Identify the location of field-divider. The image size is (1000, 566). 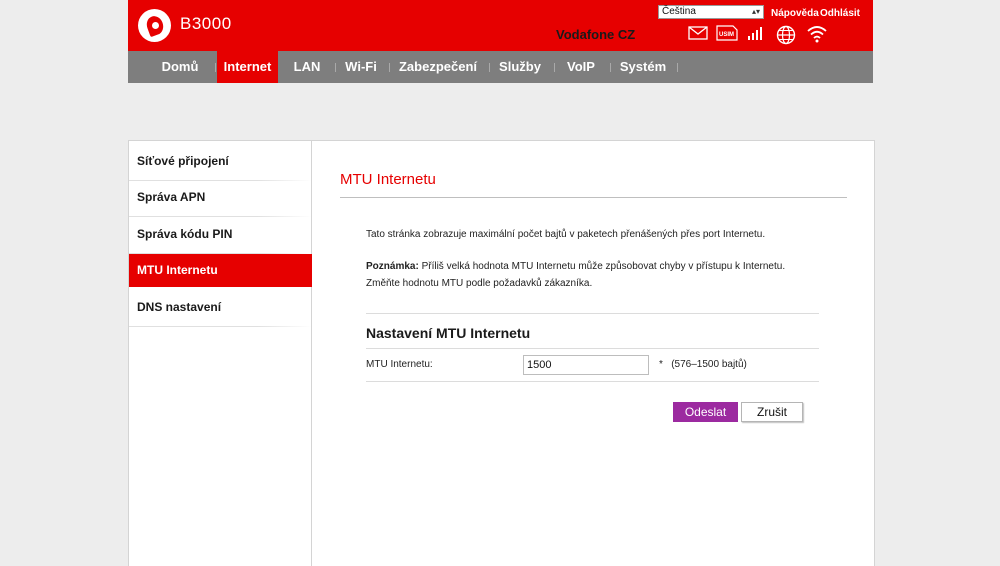
(592, 381).